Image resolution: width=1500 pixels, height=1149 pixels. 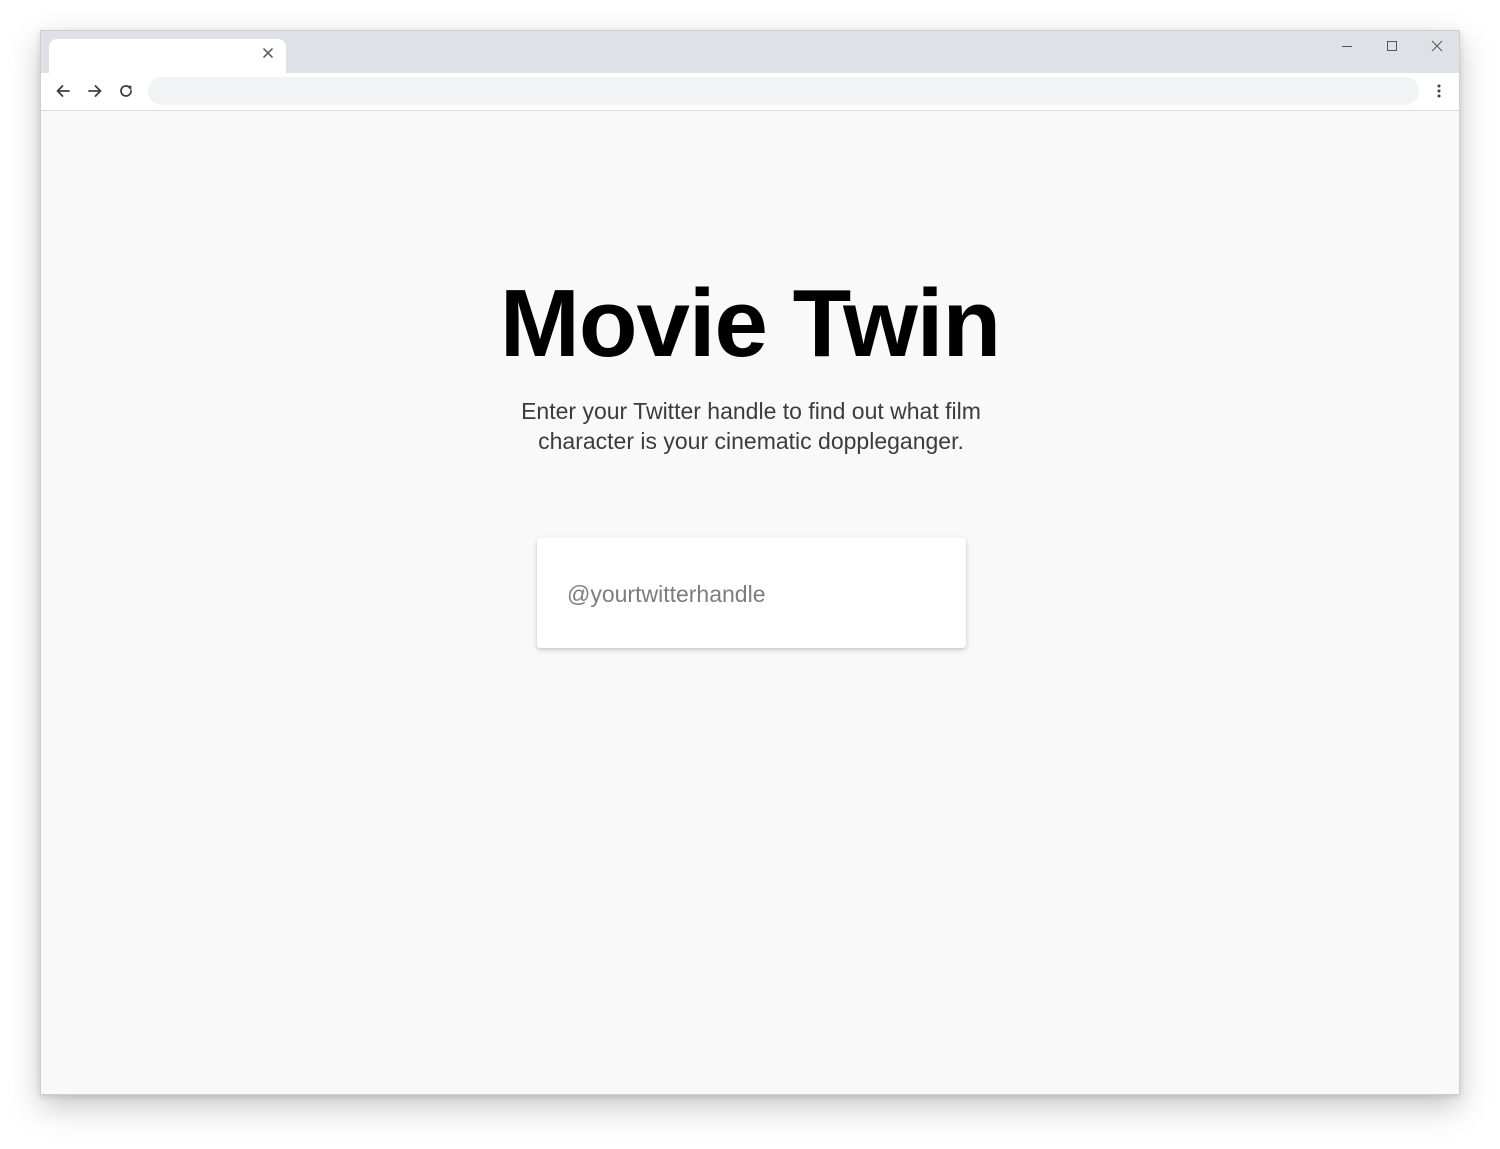 What do you see at coordinates (783, 91) in the screenshot?
I see `address-bar` at bounding box center [783, 91].